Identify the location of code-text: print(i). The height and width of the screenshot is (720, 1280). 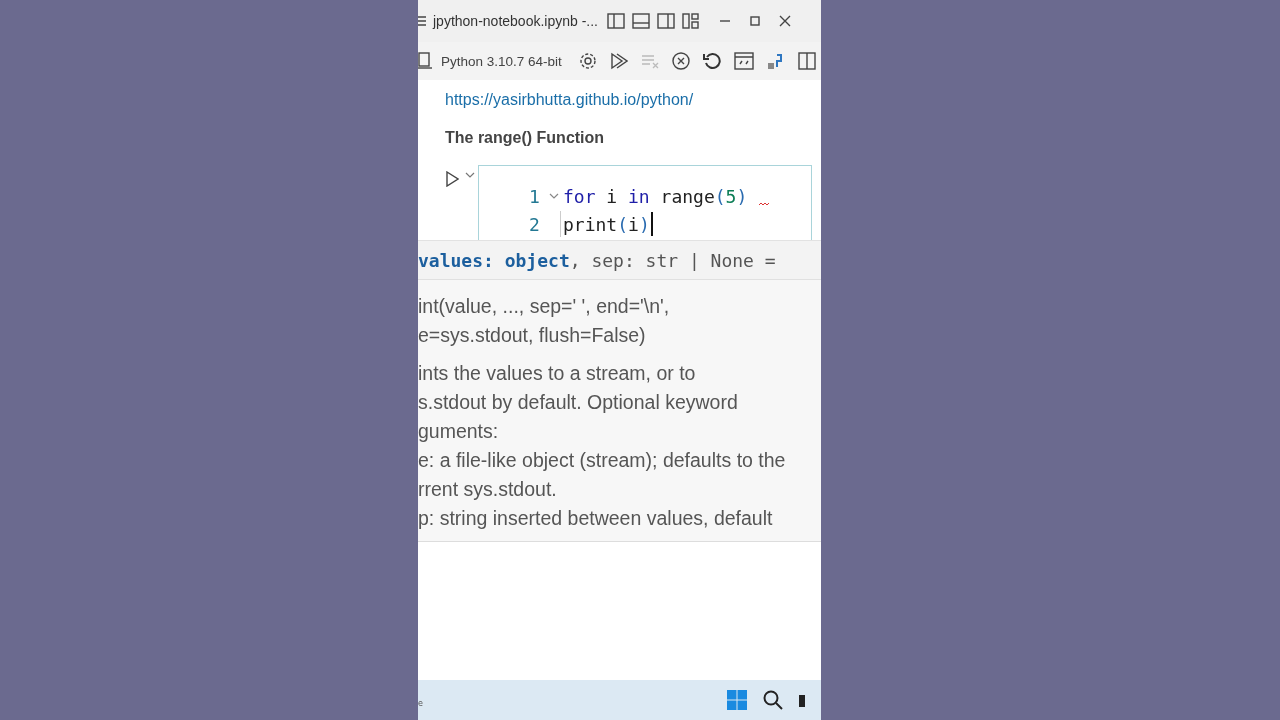
(606, 224).